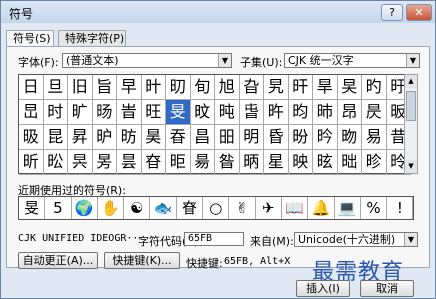 The image size is (436, 299). What do you see at coordinates (411, 81) in the screenshot?
I see `scroll-up-icon: ▲` at bounding box center [411, 81].